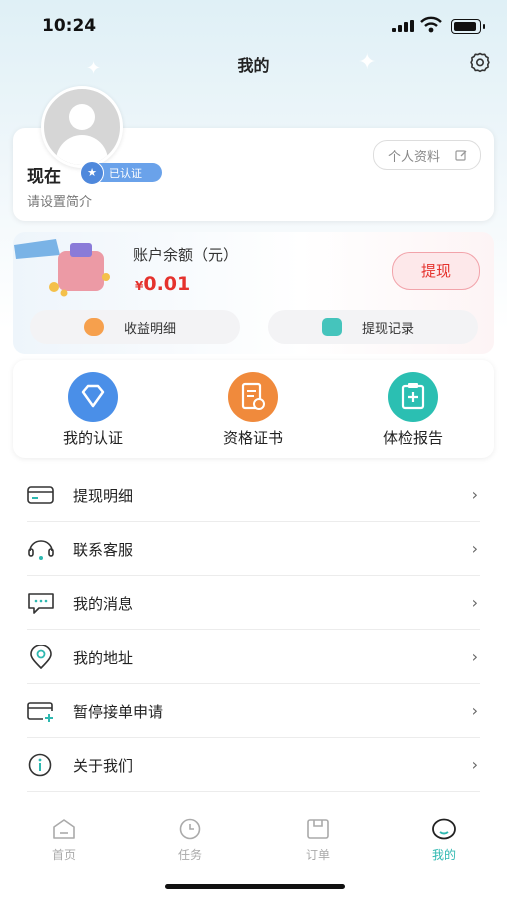 Image resolution: width=507 pixels, height=900 pixels. I want to click on location-icon, so click(41, 657).